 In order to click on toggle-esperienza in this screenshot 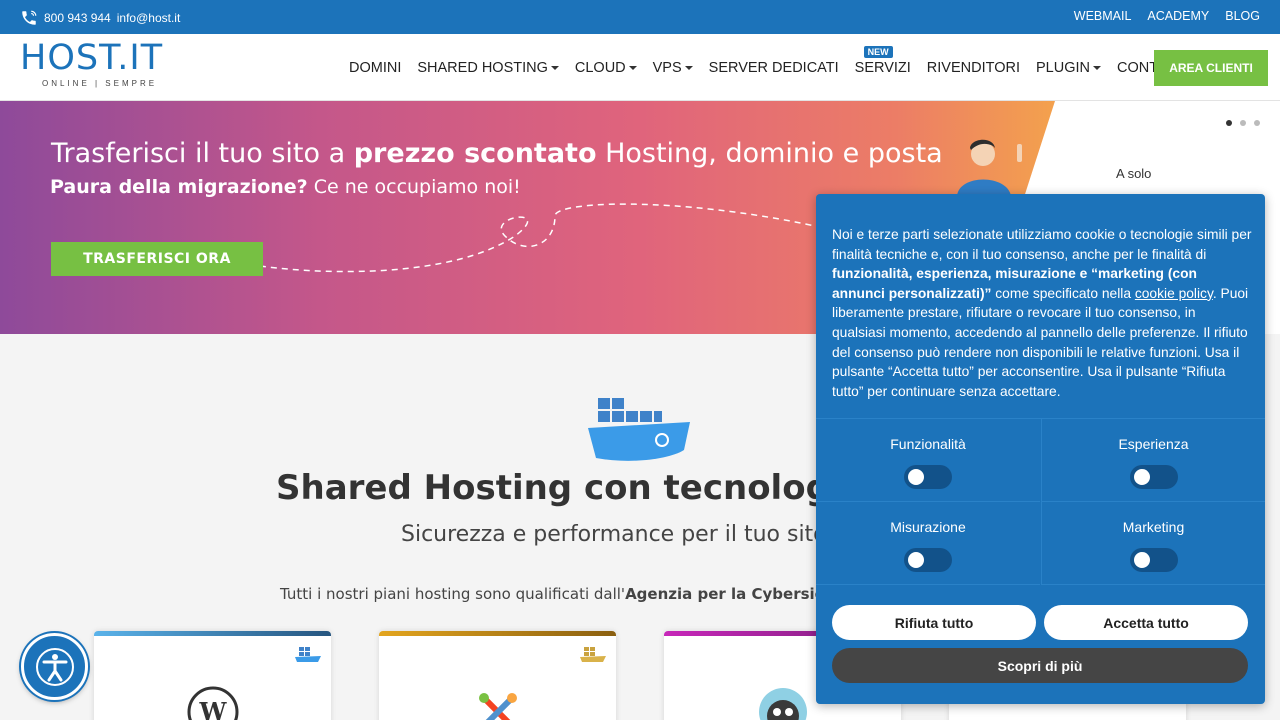, I will do `click(1153, 477)`.